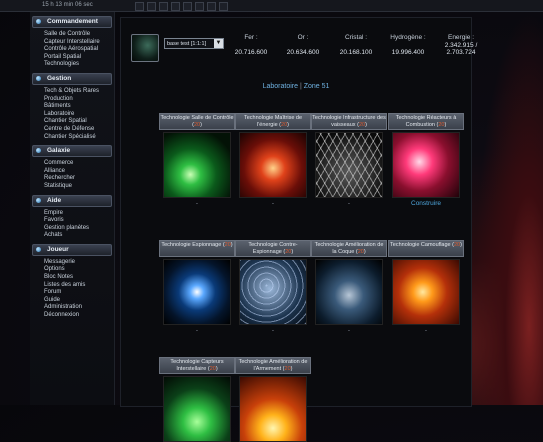 The height and width of the screenshot is (442, 543). Describe the element at coordinates (145, 48) in the screenshot. I see `planet-thumbnail` at that location.